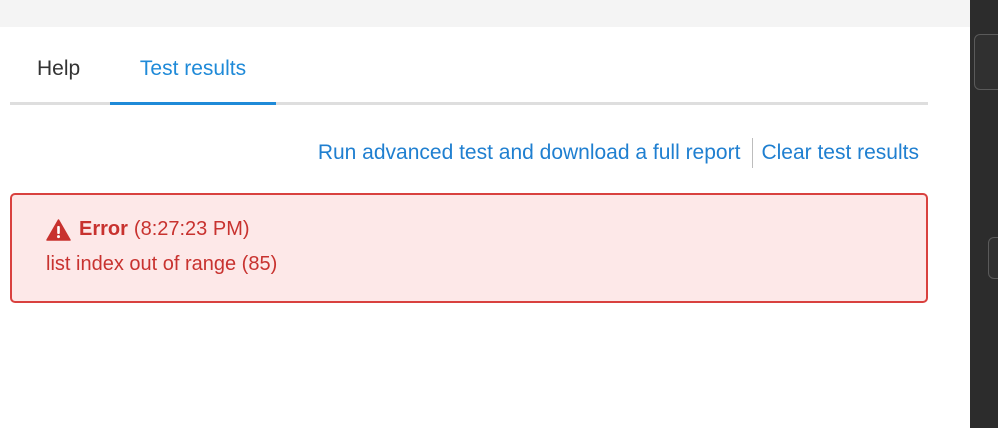 This screenshot has height=428, width=998. I want to click on error-timestamp: (8:27:23 PM), so click(191, 229).